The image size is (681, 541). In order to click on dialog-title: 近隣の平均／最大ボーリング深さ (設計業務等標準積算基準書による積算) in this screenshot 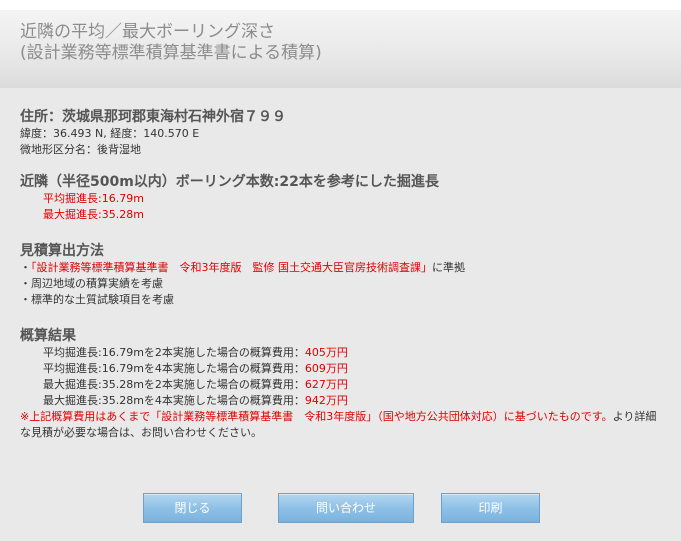, I will do `click(171, 43)`.